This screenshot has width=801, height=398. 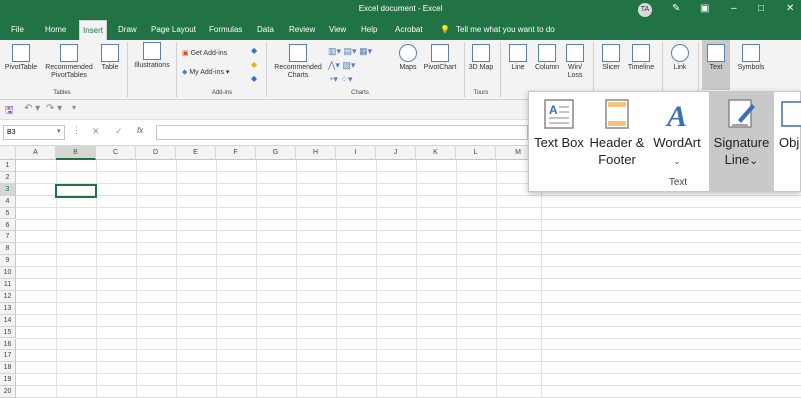 I want to click on more-options-icon: ⋮, so click(x=76, y=130).